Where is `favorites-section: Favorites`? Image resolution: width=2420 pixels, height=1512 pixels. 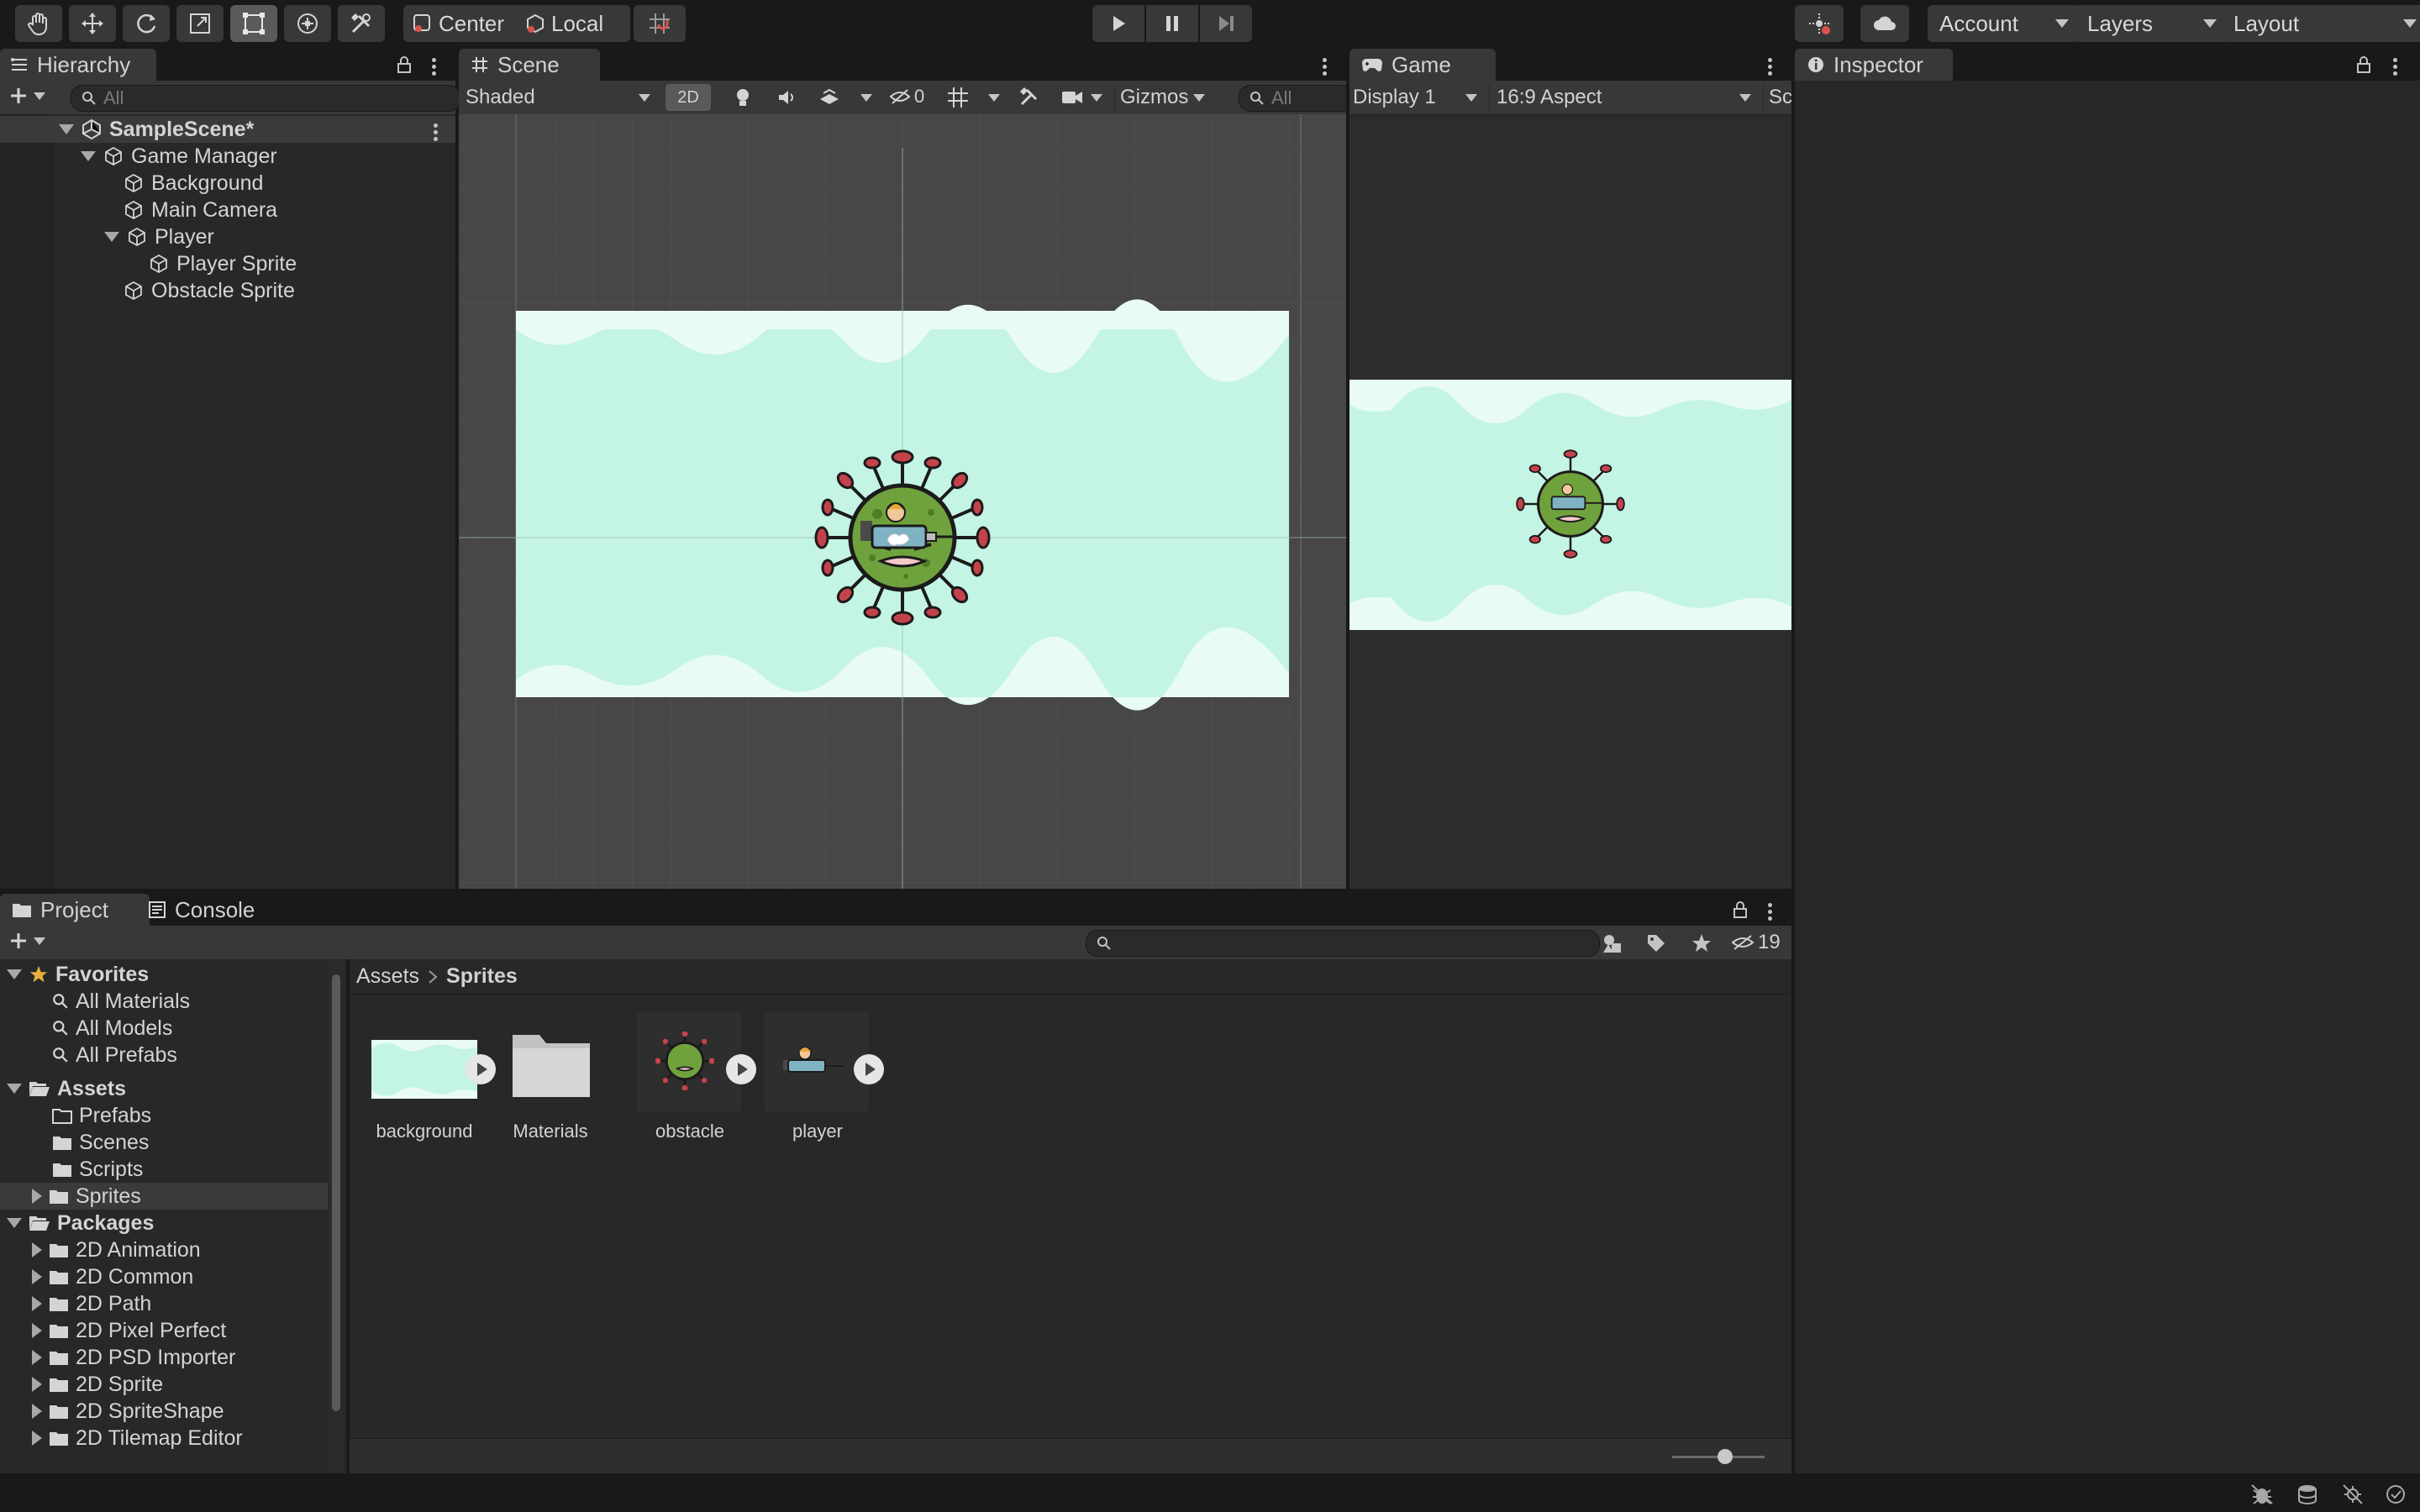 favorites-section: Favorites is located at coordinates (78, 974).